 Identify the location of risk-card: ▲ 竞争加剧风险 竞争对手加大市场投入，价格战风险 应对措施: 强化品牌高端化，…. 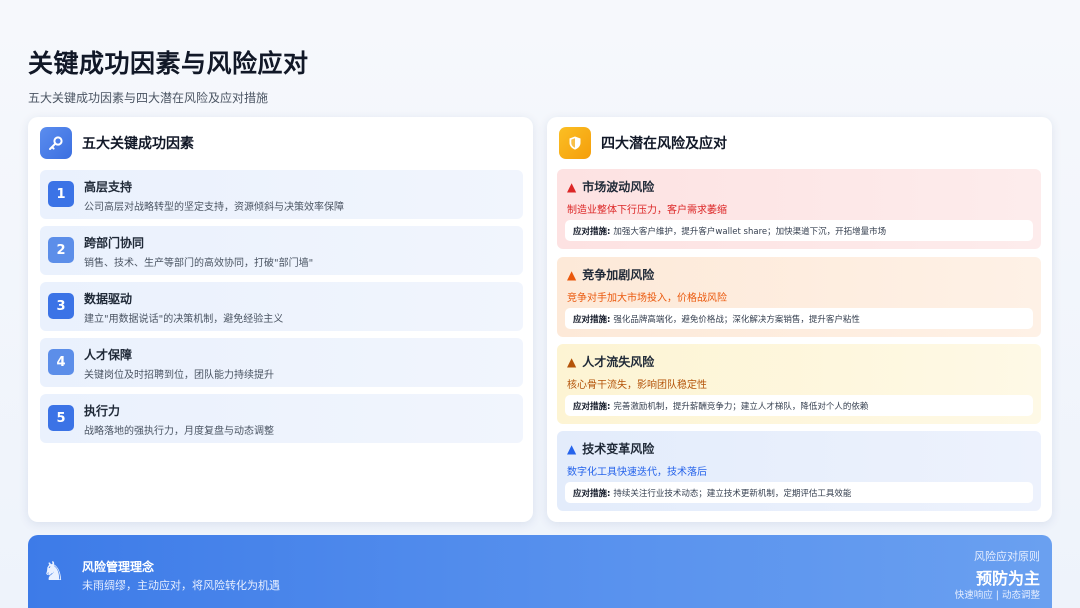
(799, 297).